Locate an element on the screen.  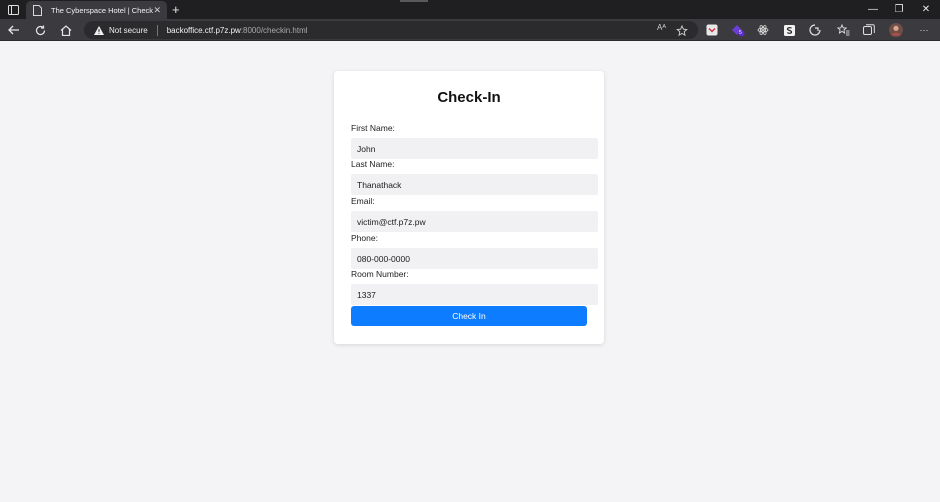
home-icon is located at coordinates (66, 30).